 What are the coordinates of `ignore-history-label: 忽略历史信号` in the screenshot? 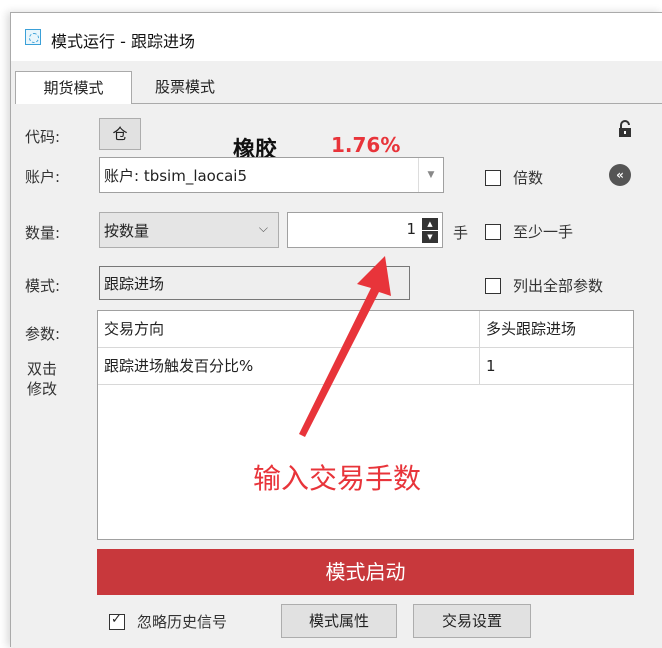 It's located at (182, 622).